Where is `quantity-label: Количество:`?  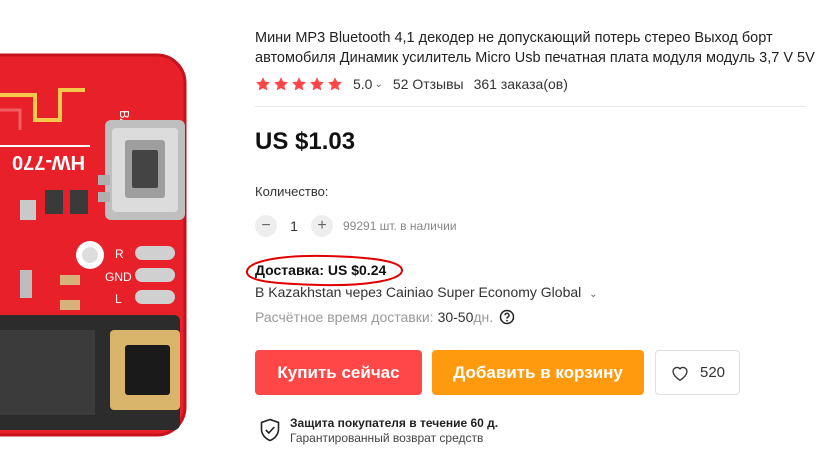 quantity-label: Количество: is located at coordinates (292, 191).